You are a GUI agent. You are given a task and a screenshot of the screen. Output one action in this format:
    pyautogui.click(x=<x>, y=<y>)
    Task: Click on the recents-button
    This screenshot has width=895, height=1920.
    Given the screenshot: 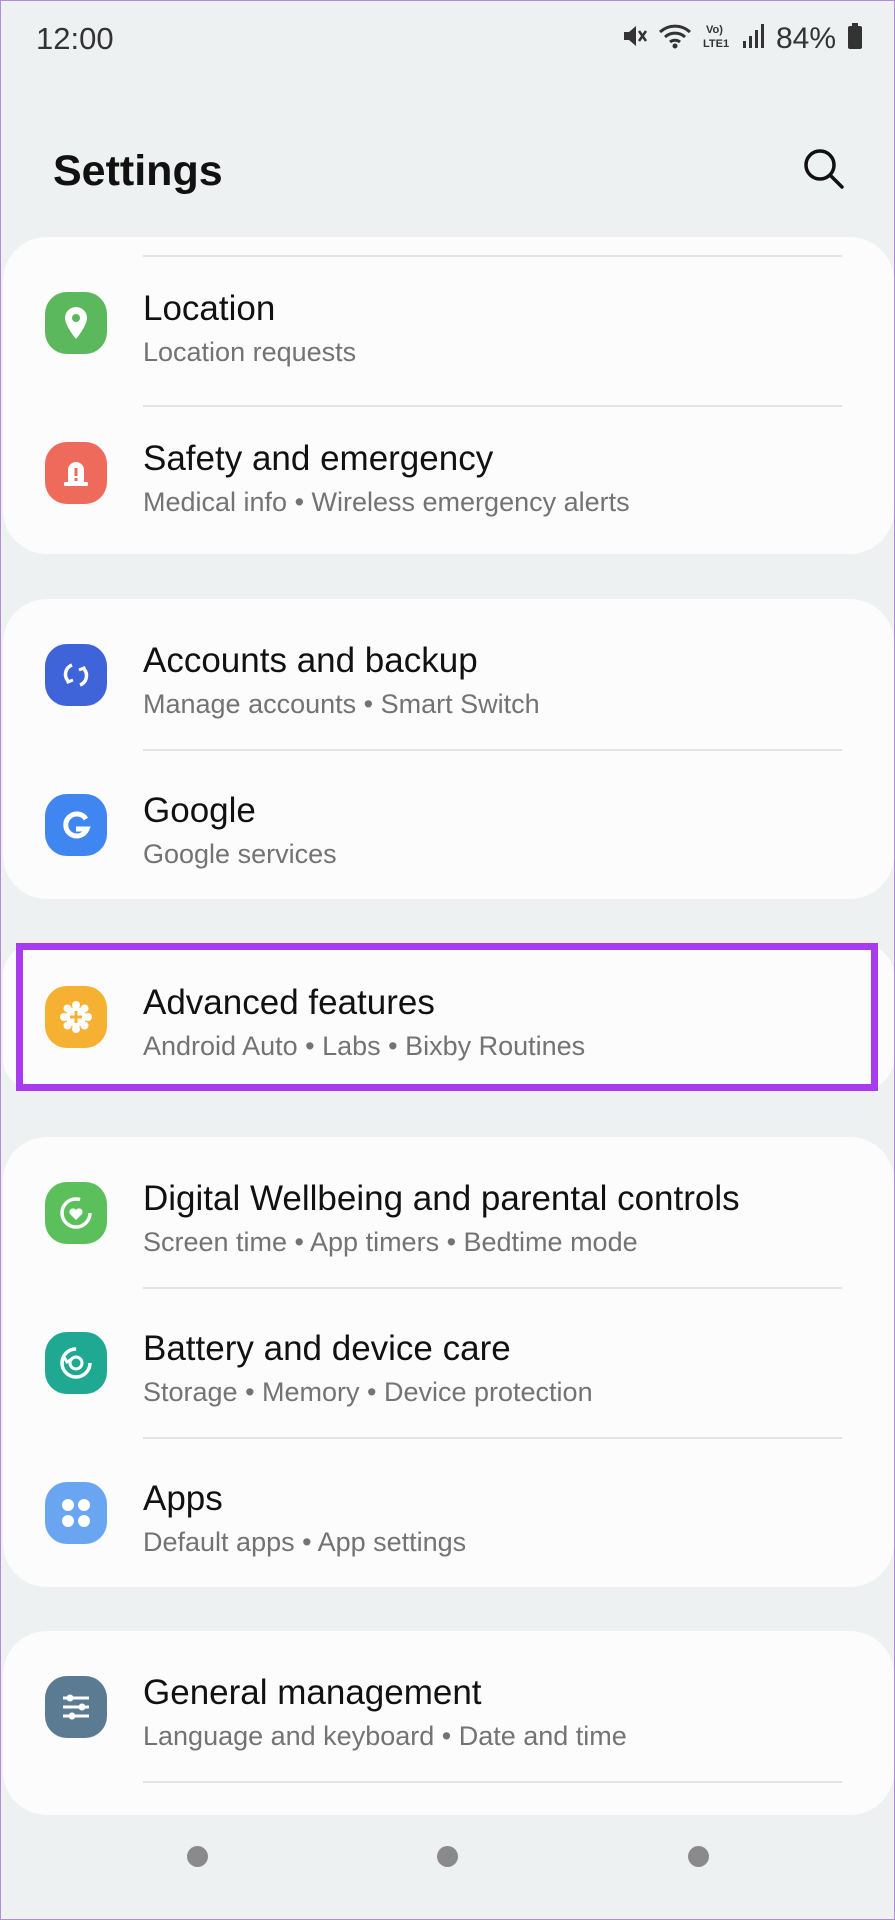 What is the action you would take?
    pyautogui.click(x=197, y=1856)
    